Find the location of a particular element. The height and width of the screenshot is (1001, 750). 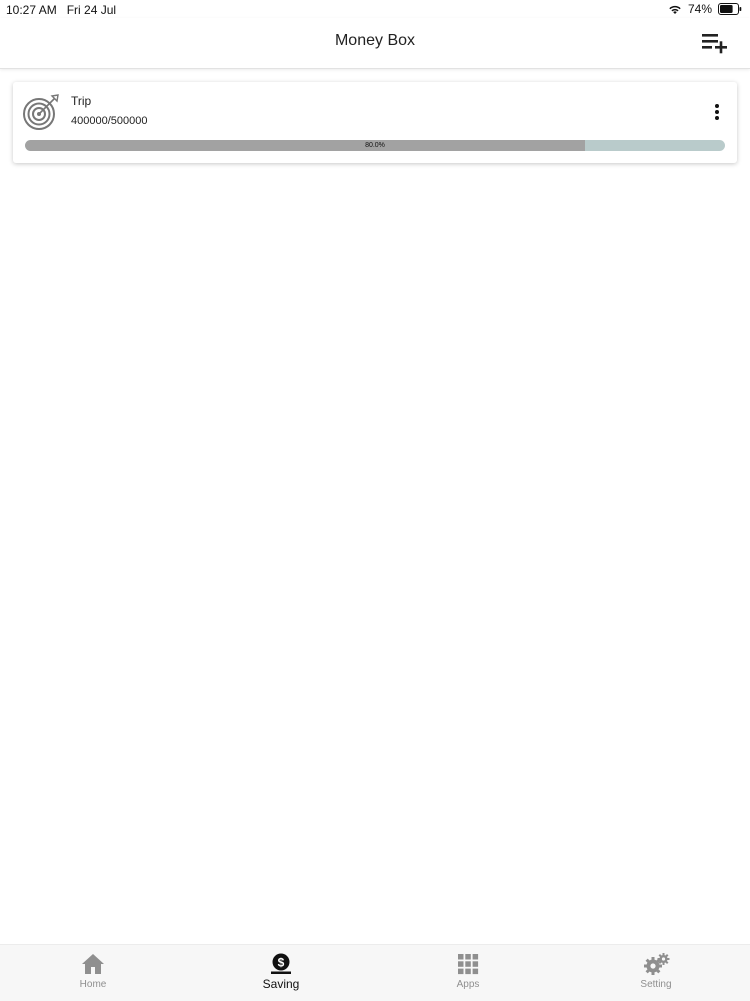

status-bar: 10:27 AM Fri 24 Jul 74% is located at coordinates (375, 9).